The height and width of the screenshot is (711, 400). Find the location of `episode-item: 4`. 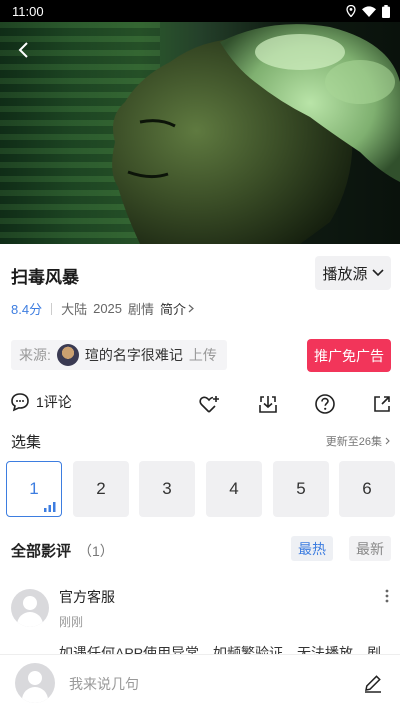

episode-item: 4 is located at coordinates (234, 489).